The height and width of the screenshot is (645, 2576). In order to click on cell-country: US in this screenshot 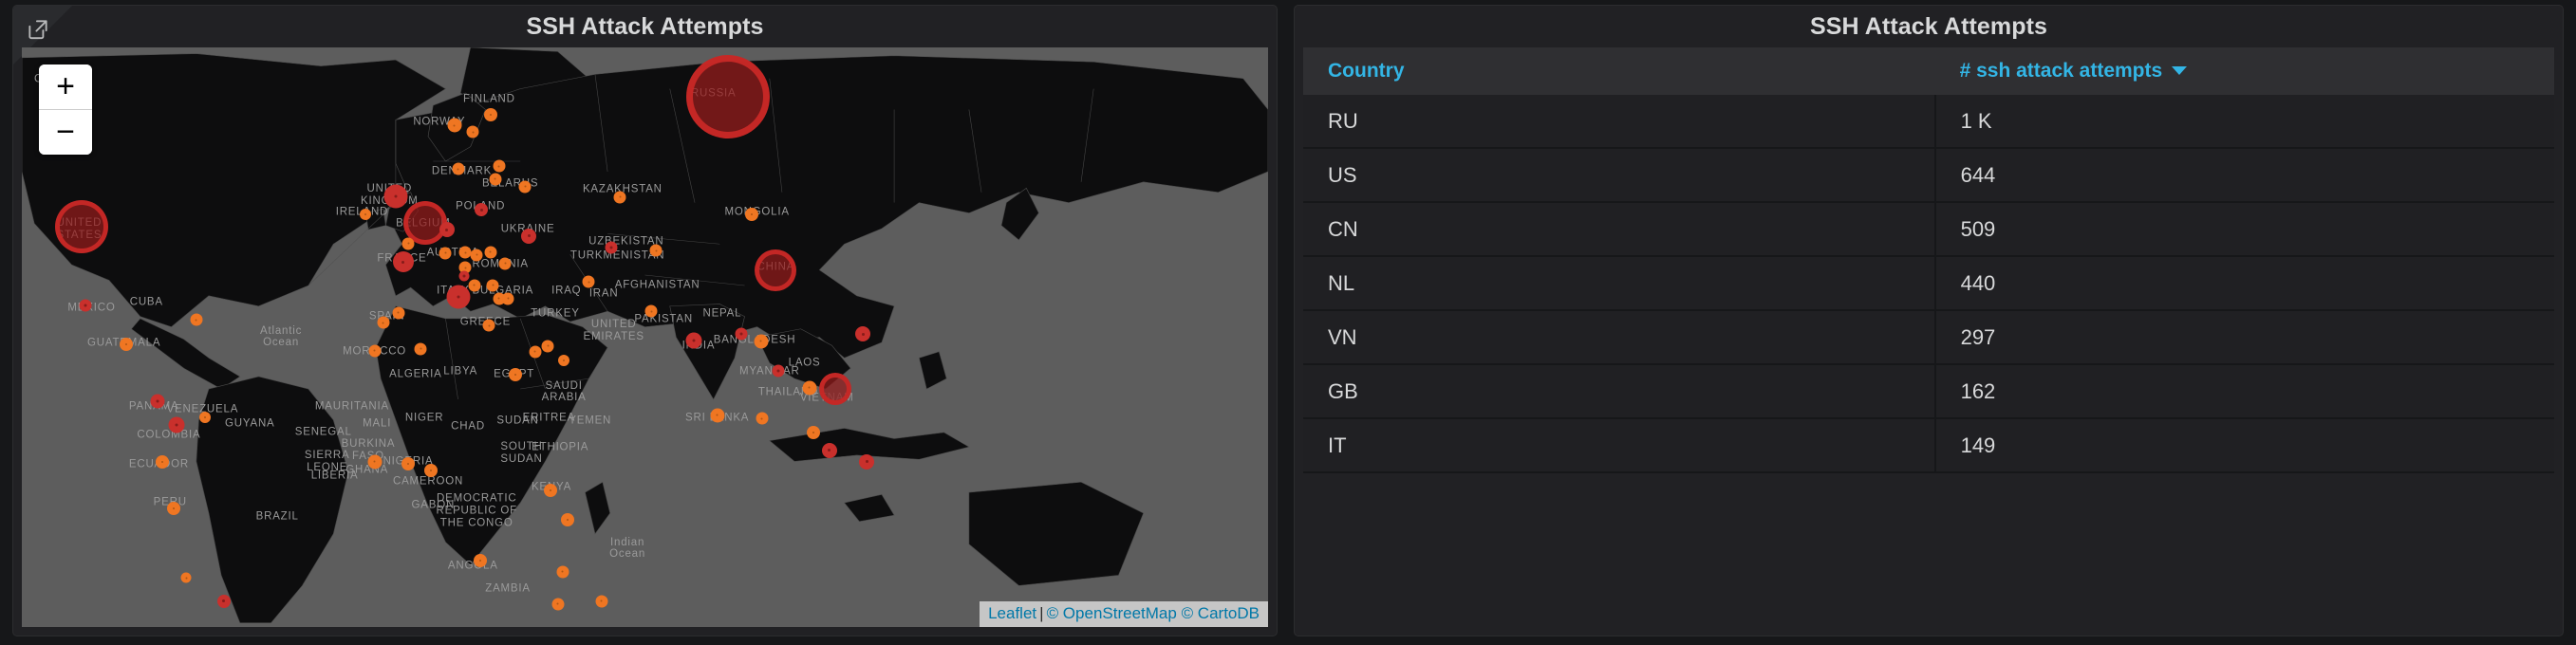, I will do `click(1619, 176)`.